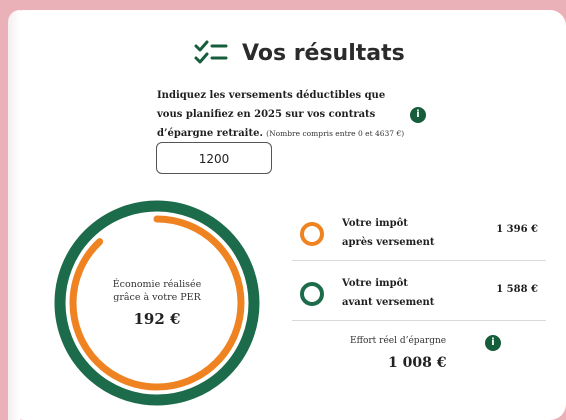  What do you see at coordinates (157, 319) in the screenshot?
I see `gauge-value: 192 €` at bounding box center [157, 319].